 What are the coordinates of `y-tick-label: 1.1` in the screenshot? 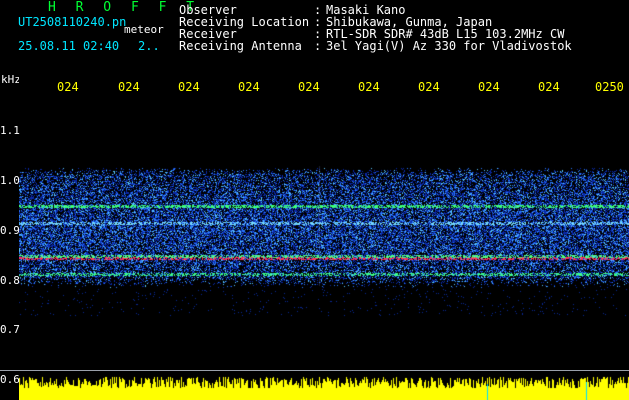 It's located at (10, 130).